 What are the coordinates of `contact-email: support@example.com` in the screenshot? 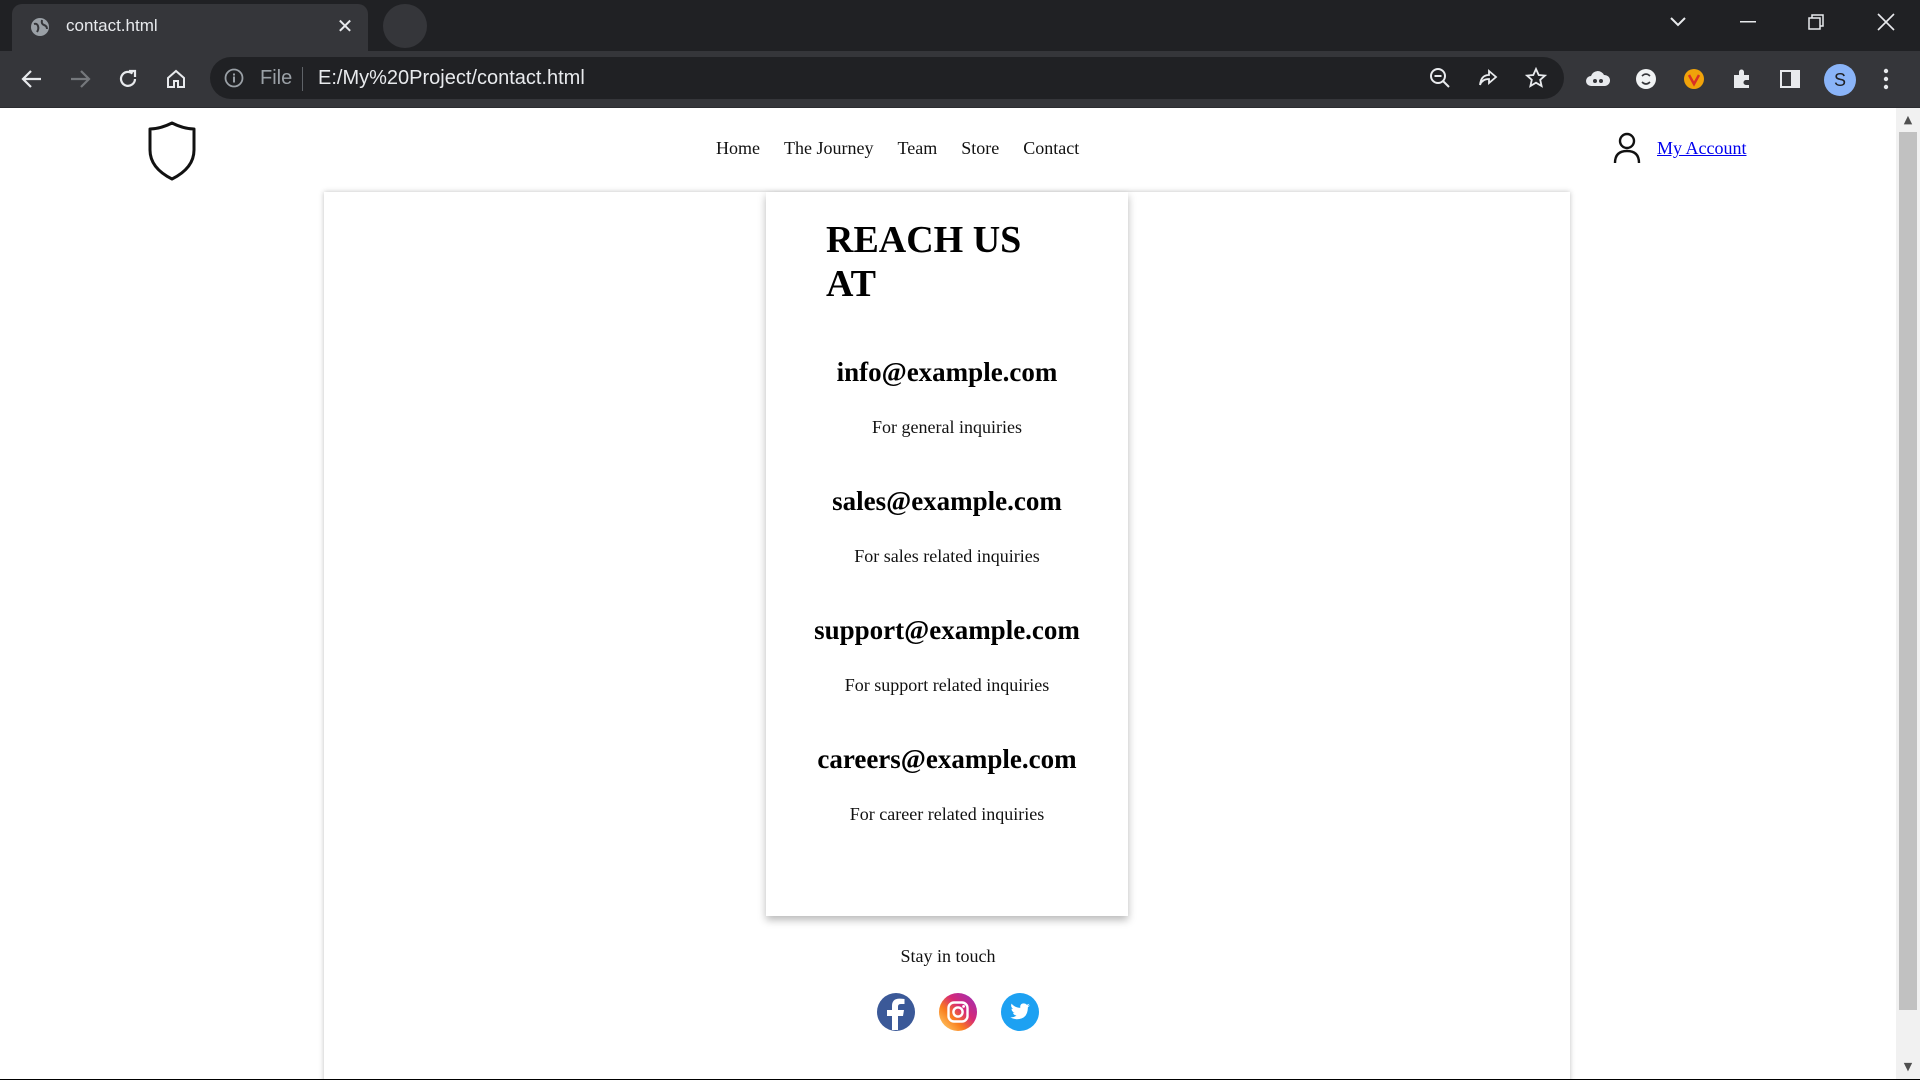 It's located at (947, 630).